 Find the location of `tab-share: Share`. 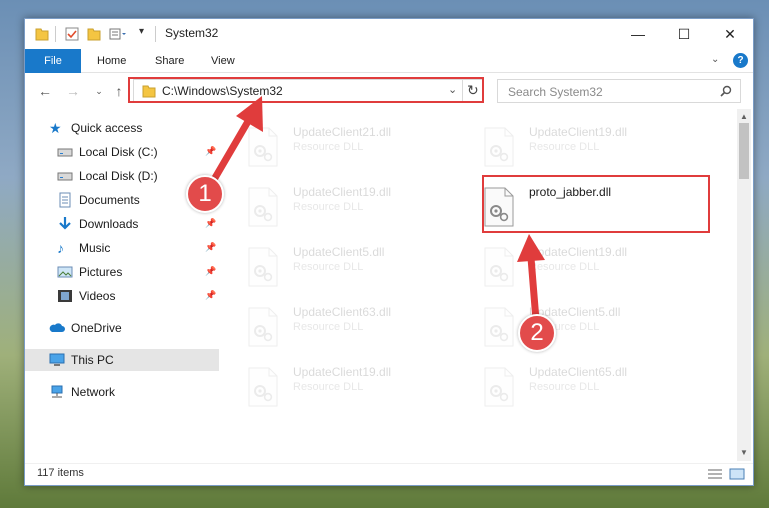

tab-share: Share is located at coordinates (169, 61).